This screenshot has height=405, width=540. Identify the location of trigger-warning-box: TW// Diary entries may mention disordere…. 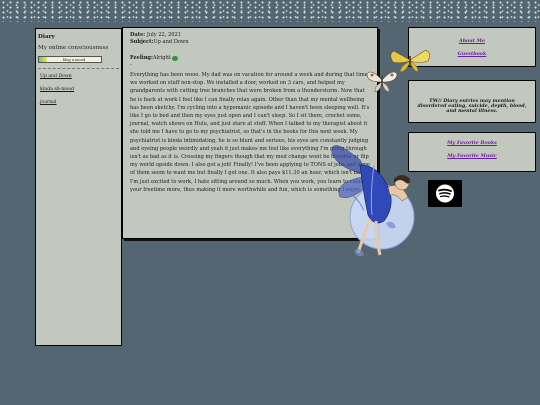
(472, 101).